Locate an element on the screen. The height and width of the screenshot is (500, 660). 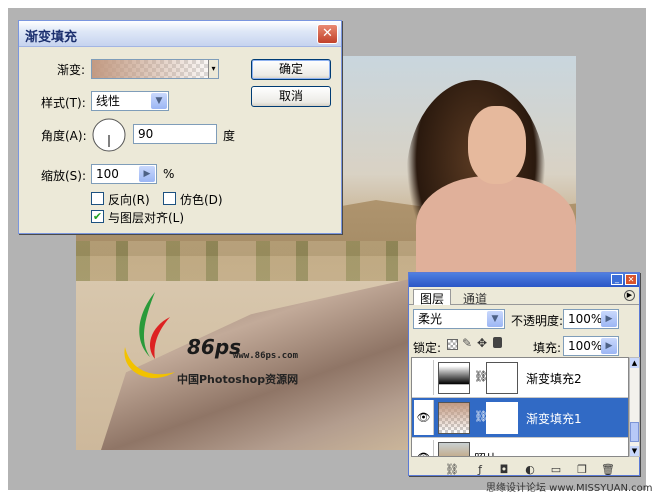
layer-name: 渐变填充1 is located at coordinates (554, 419).